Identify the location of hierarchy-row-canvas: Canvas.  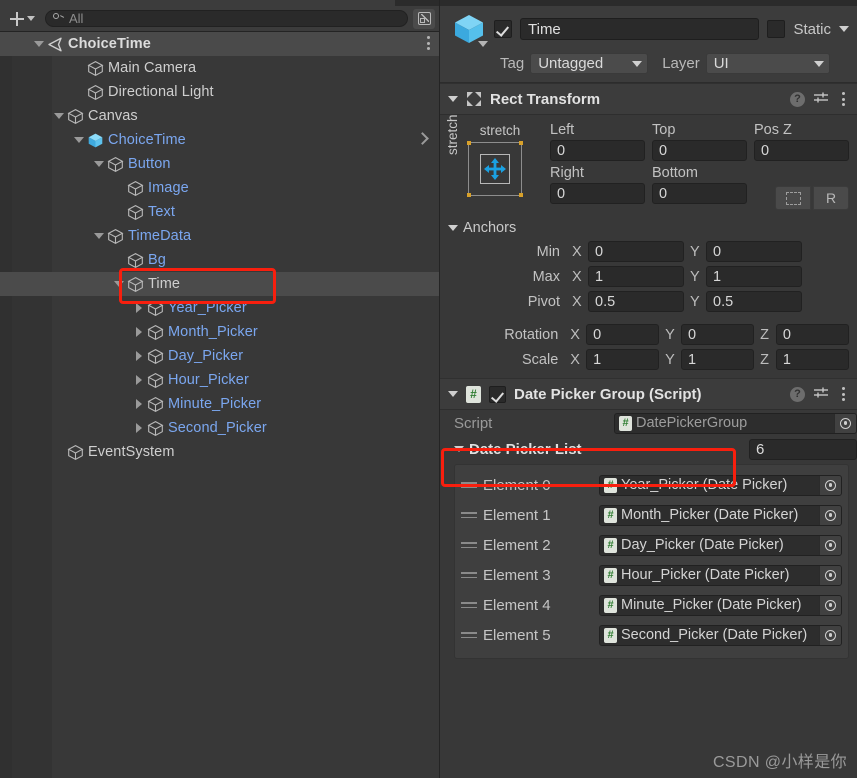
(219, 116).